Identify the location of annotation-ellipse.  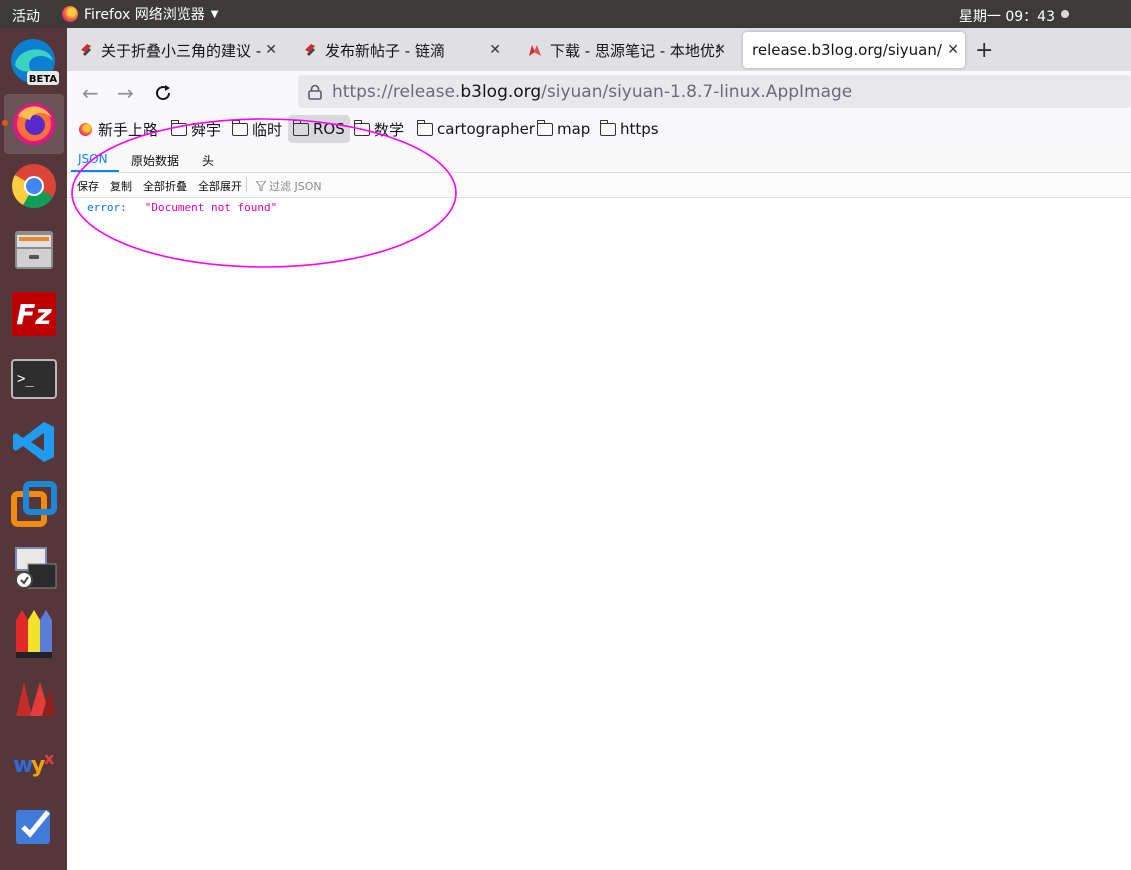
(264, 193).